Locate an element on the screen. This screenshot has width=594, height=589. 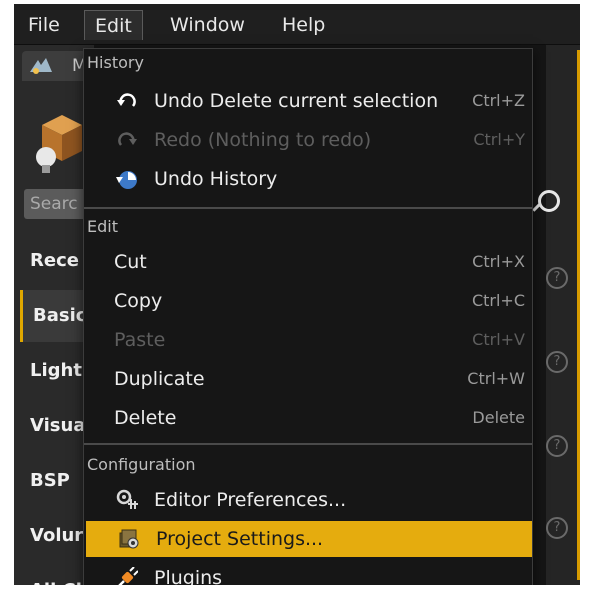
menu-item-label: Paste is located at coordinates (140, 340).